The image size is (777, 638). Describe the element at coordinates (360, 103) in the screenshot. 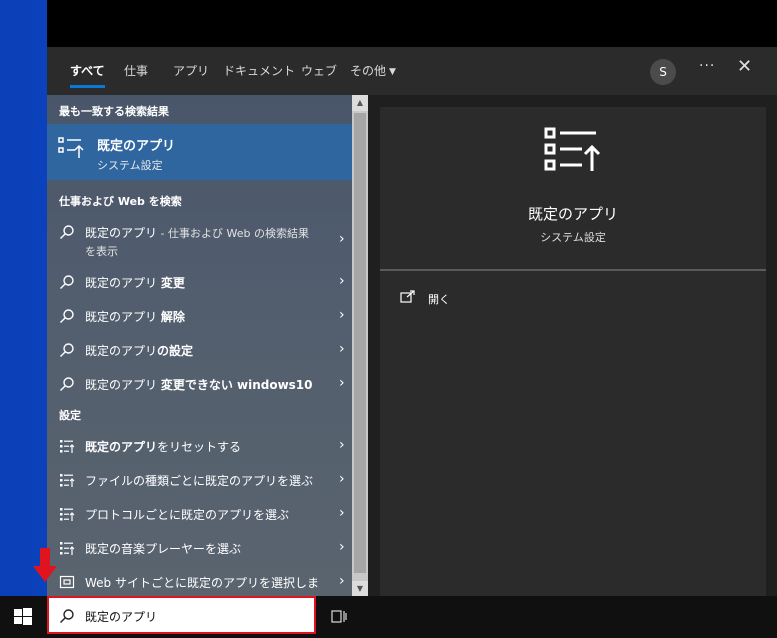

I see `scroll-up-icon: ▲` at that location.